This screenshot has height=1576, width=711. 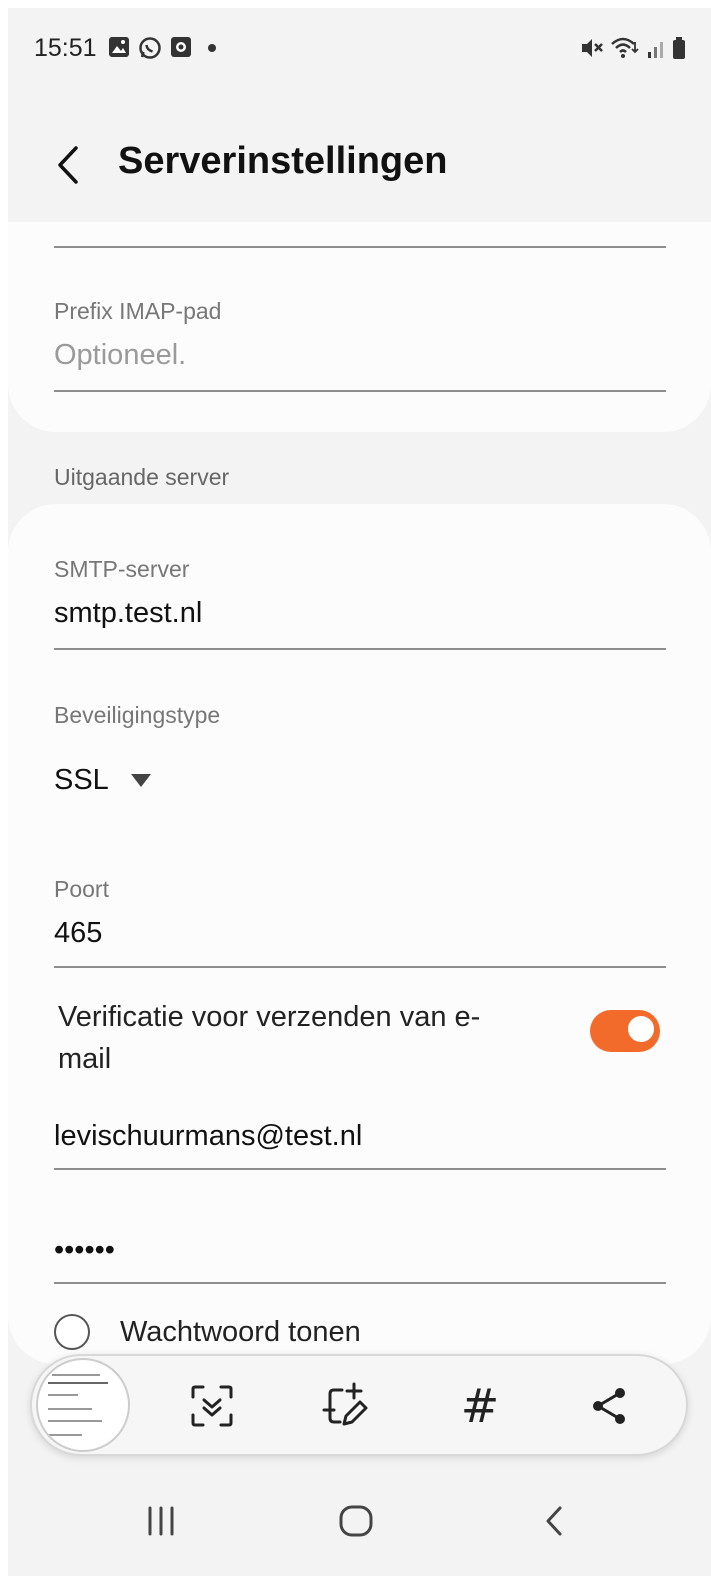 I want to click on battery-icon, so click(x=679, y=48).